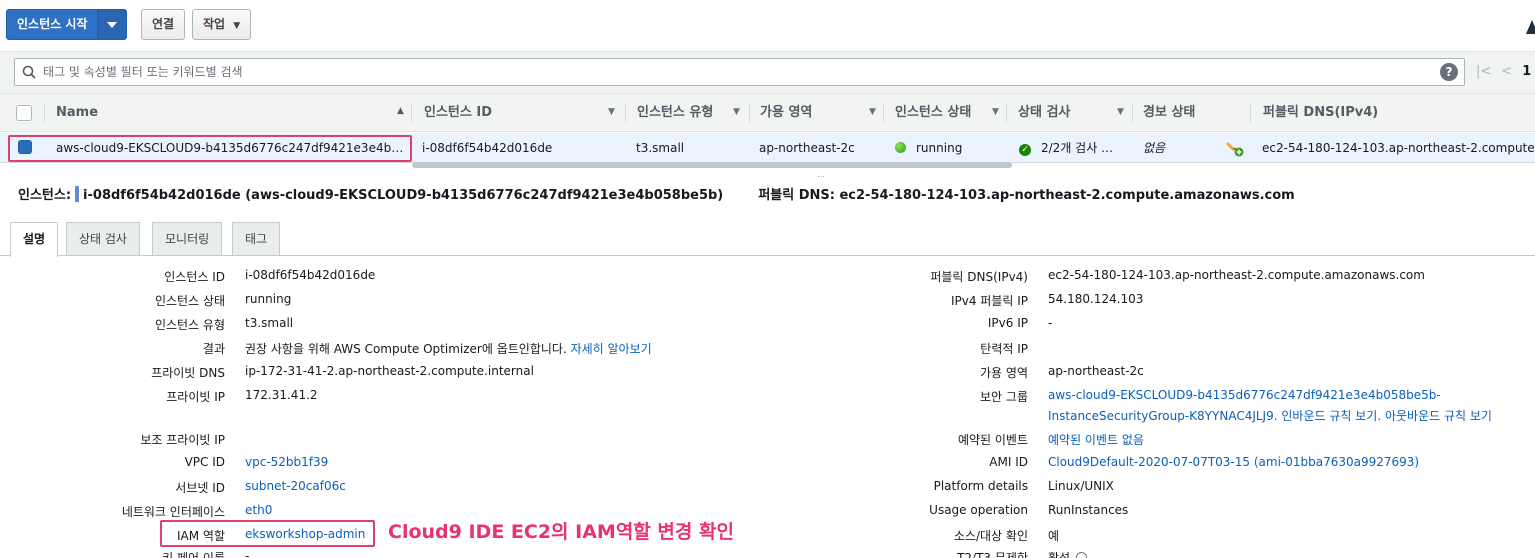 Image resolution: width=1535 pixels, height=558 pixels. Describe the element at coordinates (213, 349) in the screenshot. I see `detail-label: 결과` at that location.